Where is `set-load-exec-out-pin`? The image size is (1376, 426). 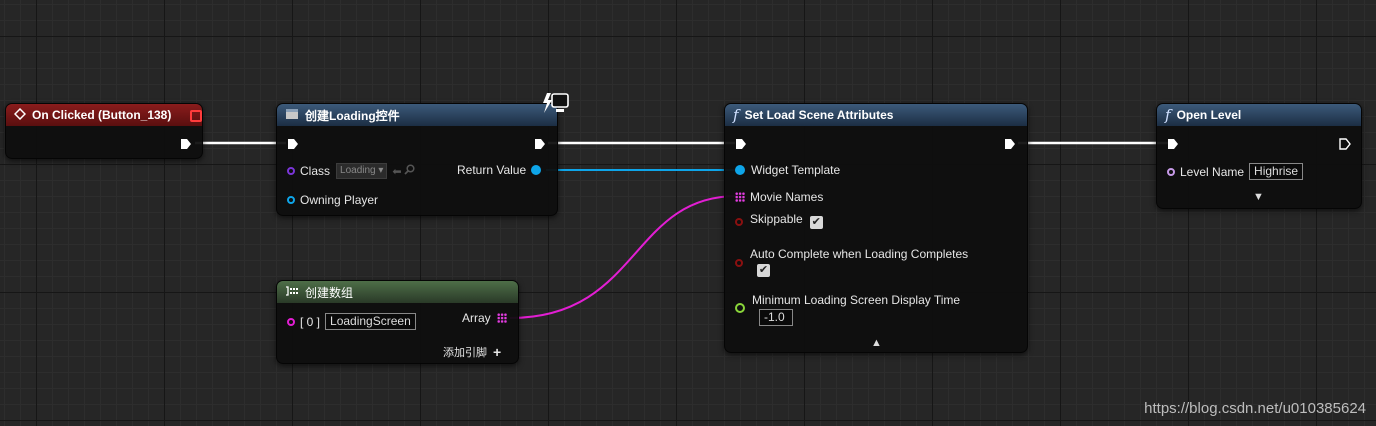 set-load-exec-out-pin is located at coordinates (1010, 144).